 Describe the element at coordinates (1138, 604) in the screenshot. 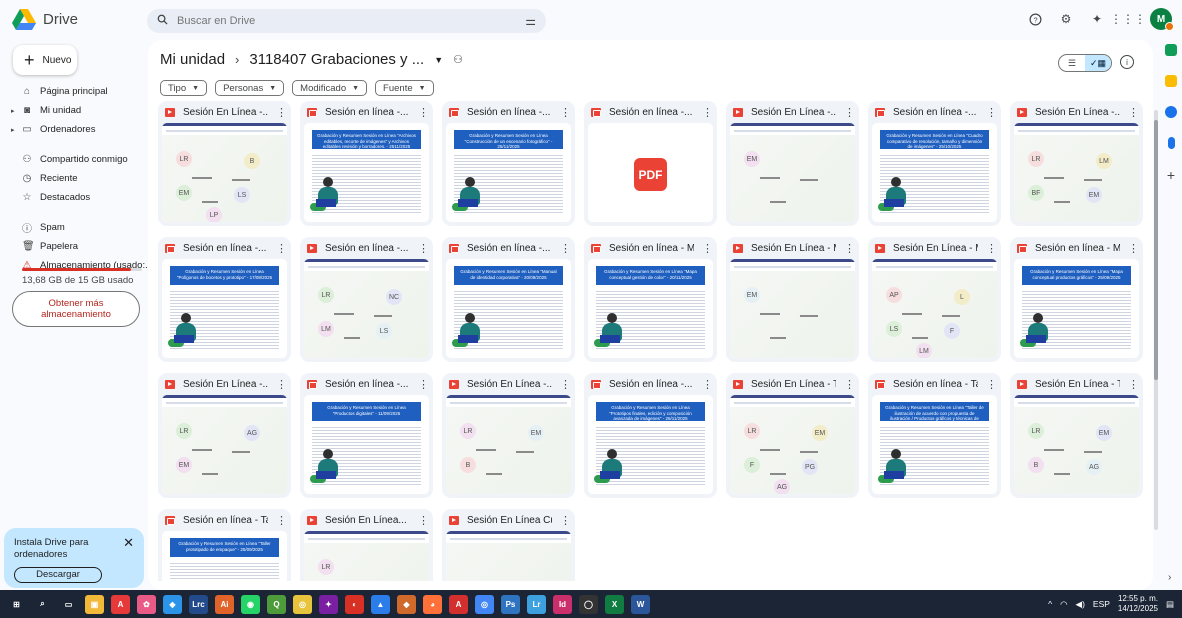

I see `clock: 12:55 p. m. 14/12/2025` at that location.